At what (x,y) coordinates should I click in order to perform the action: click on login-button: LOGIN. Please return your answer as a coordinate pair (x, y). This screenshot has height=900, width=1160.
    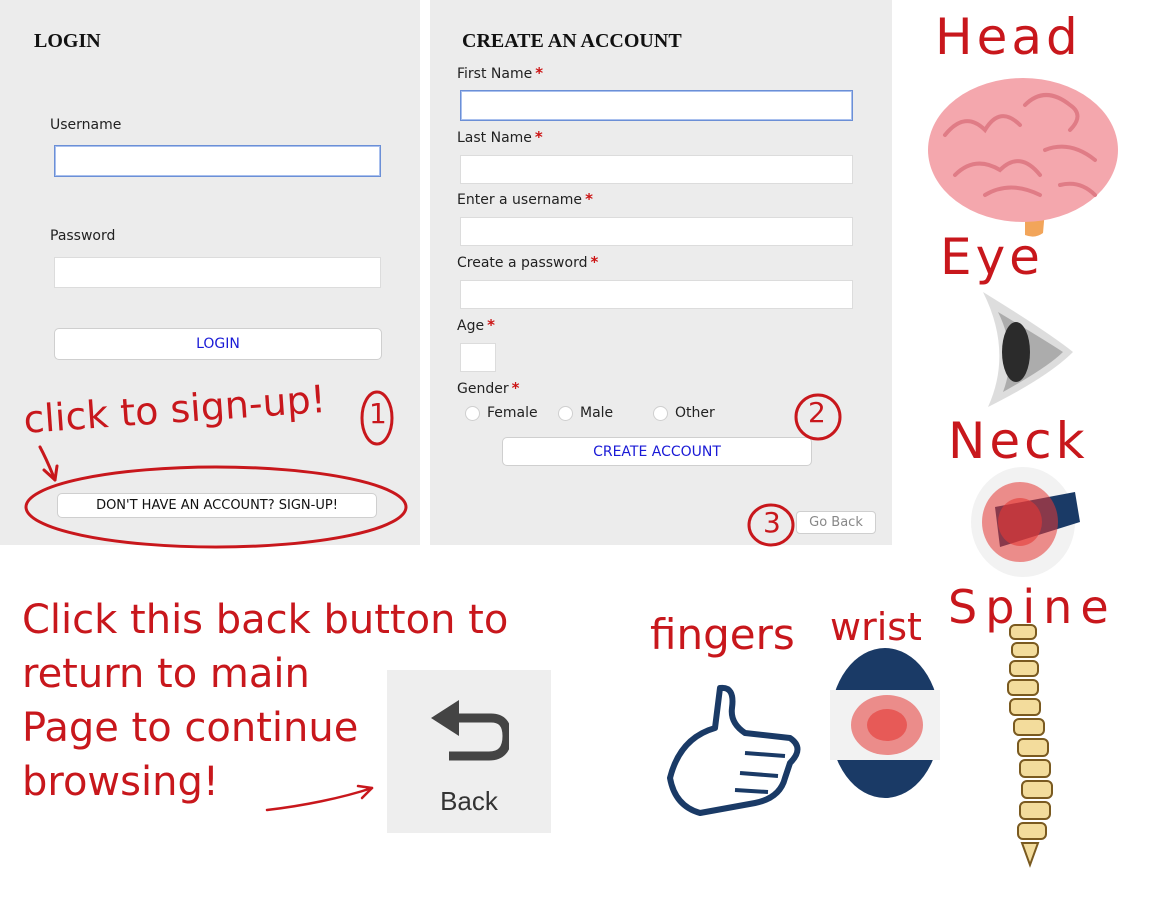
    Looking at the image, I should click on (218, 344).